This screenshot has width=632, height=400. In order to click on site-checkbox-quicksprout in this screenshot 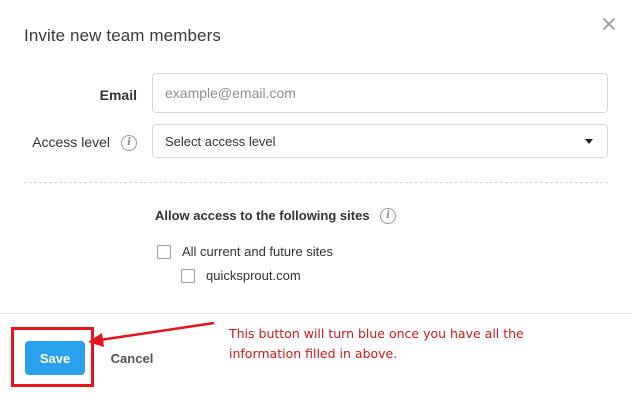, I will do `click(188, 276)`.